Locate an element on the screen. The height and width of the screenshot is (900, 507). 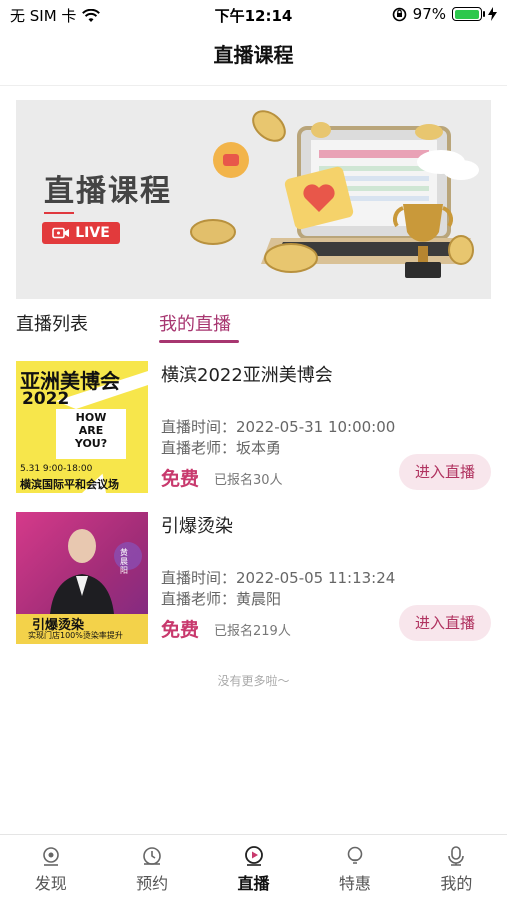
live-play-icon is located at coordinates (253, 856).